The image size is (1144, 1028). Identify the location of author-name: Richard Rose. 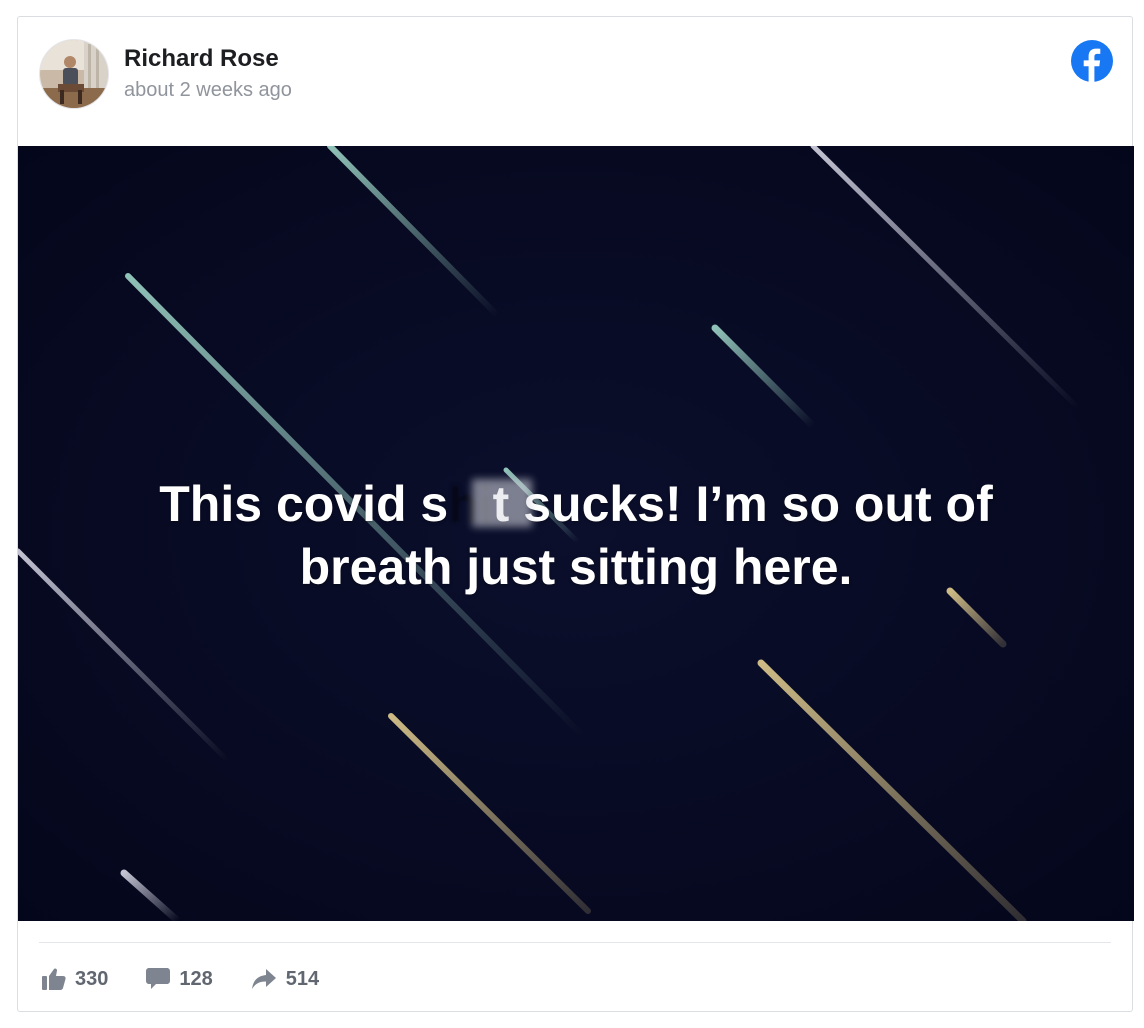
(201, 59).